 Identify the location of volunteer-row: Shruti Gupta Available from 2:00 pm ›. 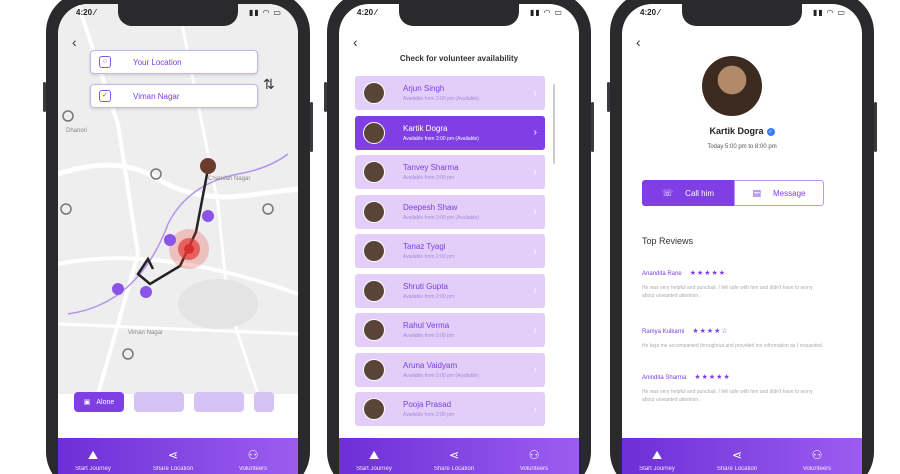
(450, 290).